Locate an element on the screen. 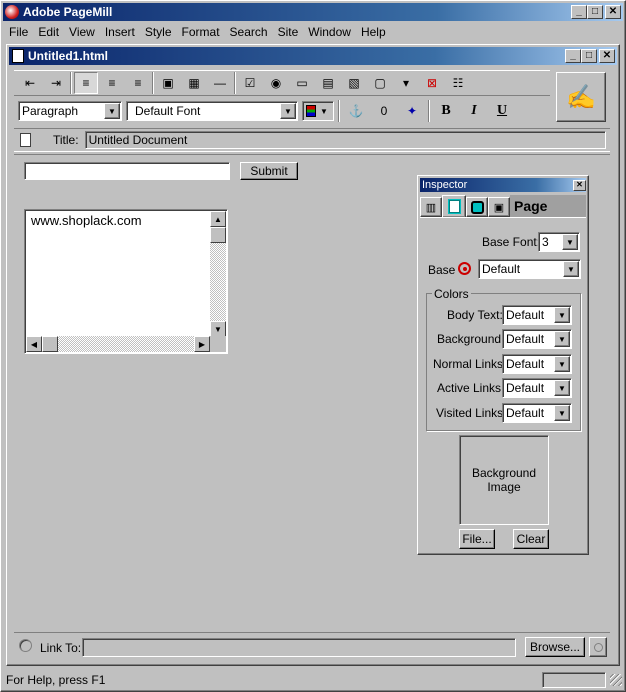  active-links-color-select: Default ▼ is located at coordinates (537, 388).